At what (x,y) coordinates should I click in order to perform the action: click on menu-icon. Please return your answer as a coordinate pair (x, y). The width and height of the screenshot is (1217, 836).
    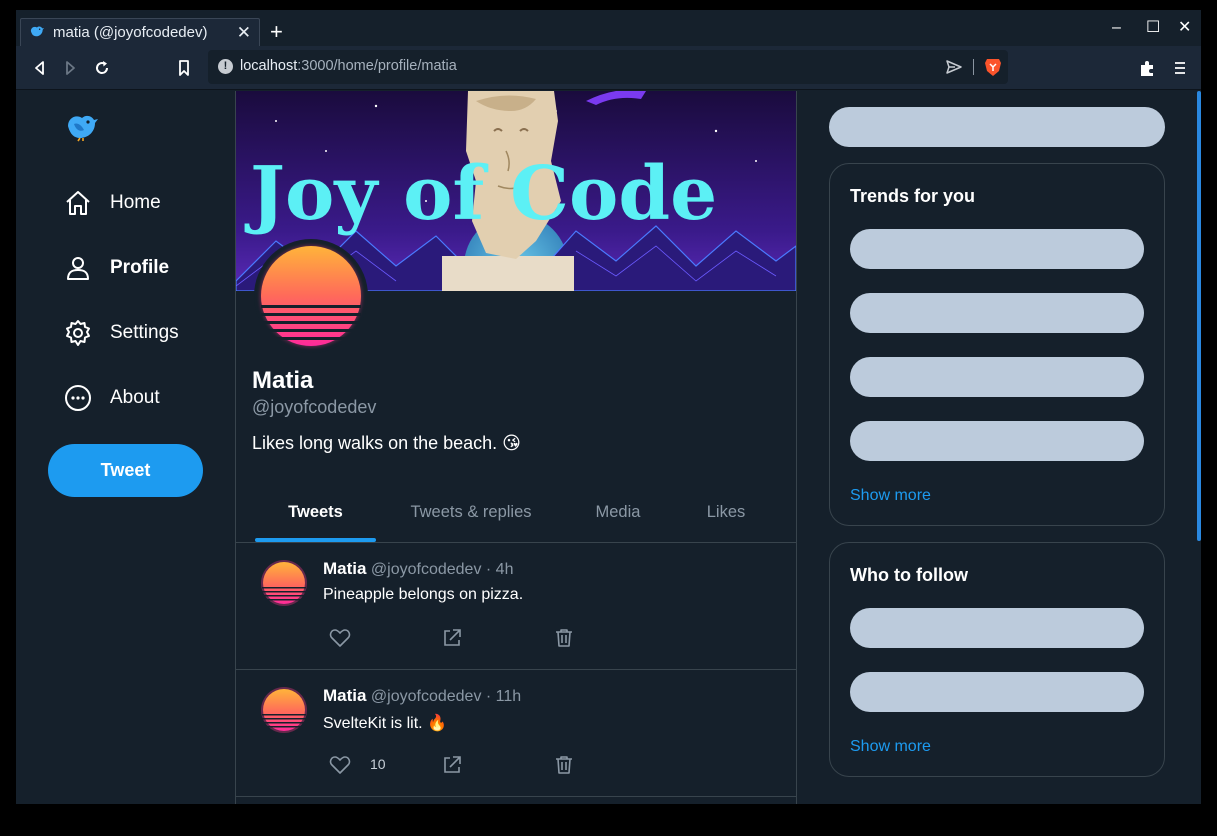
    Looking at the image, I should click on (1180, 68).